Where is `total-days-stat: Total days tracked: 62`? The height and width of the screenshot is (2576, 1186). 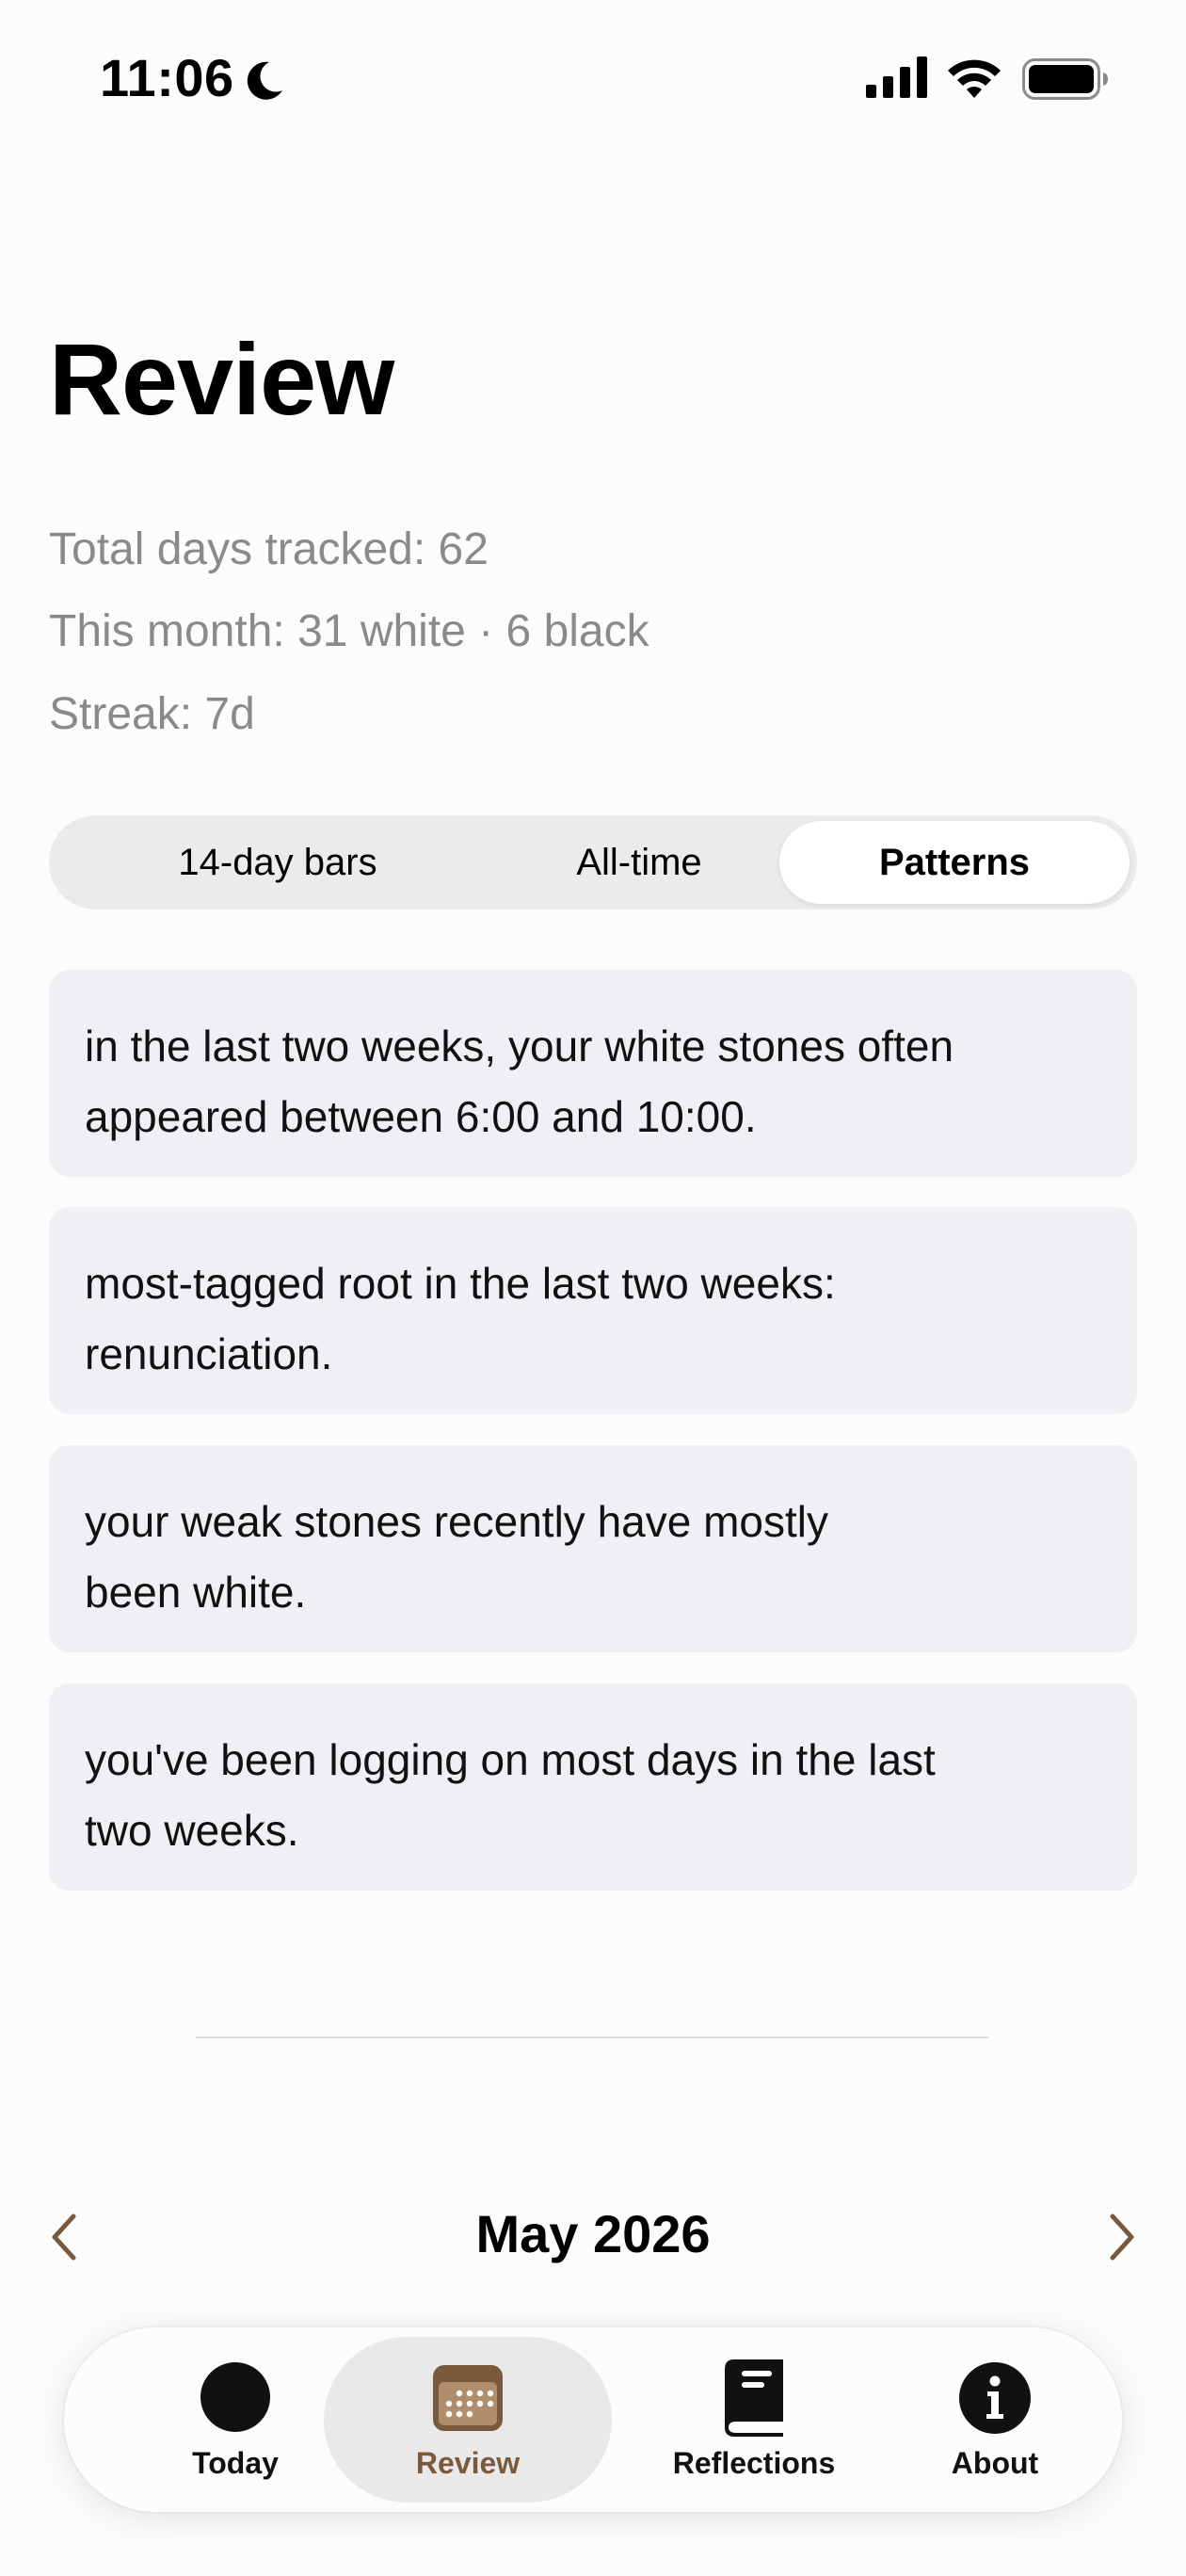
total-days-stat: Total days tracked: 62 is located at coordinates (269, 549).